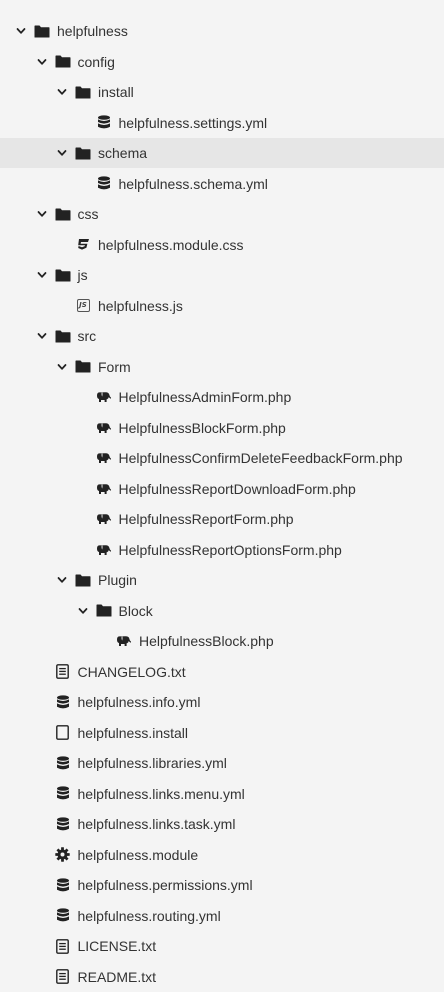 Image resolution: width=444 pixels, height=992 pixels. I want to click on file-row-readme-txt: README.txt, so click(222, 977).